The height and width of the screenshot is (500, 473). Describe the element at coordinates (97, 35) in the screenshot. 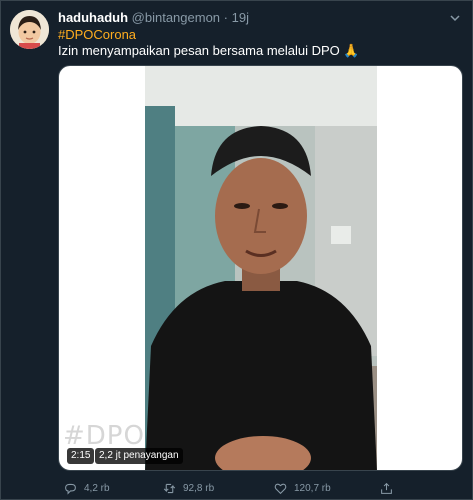

I see `hashtag-link: #DPOCorona` at that location.